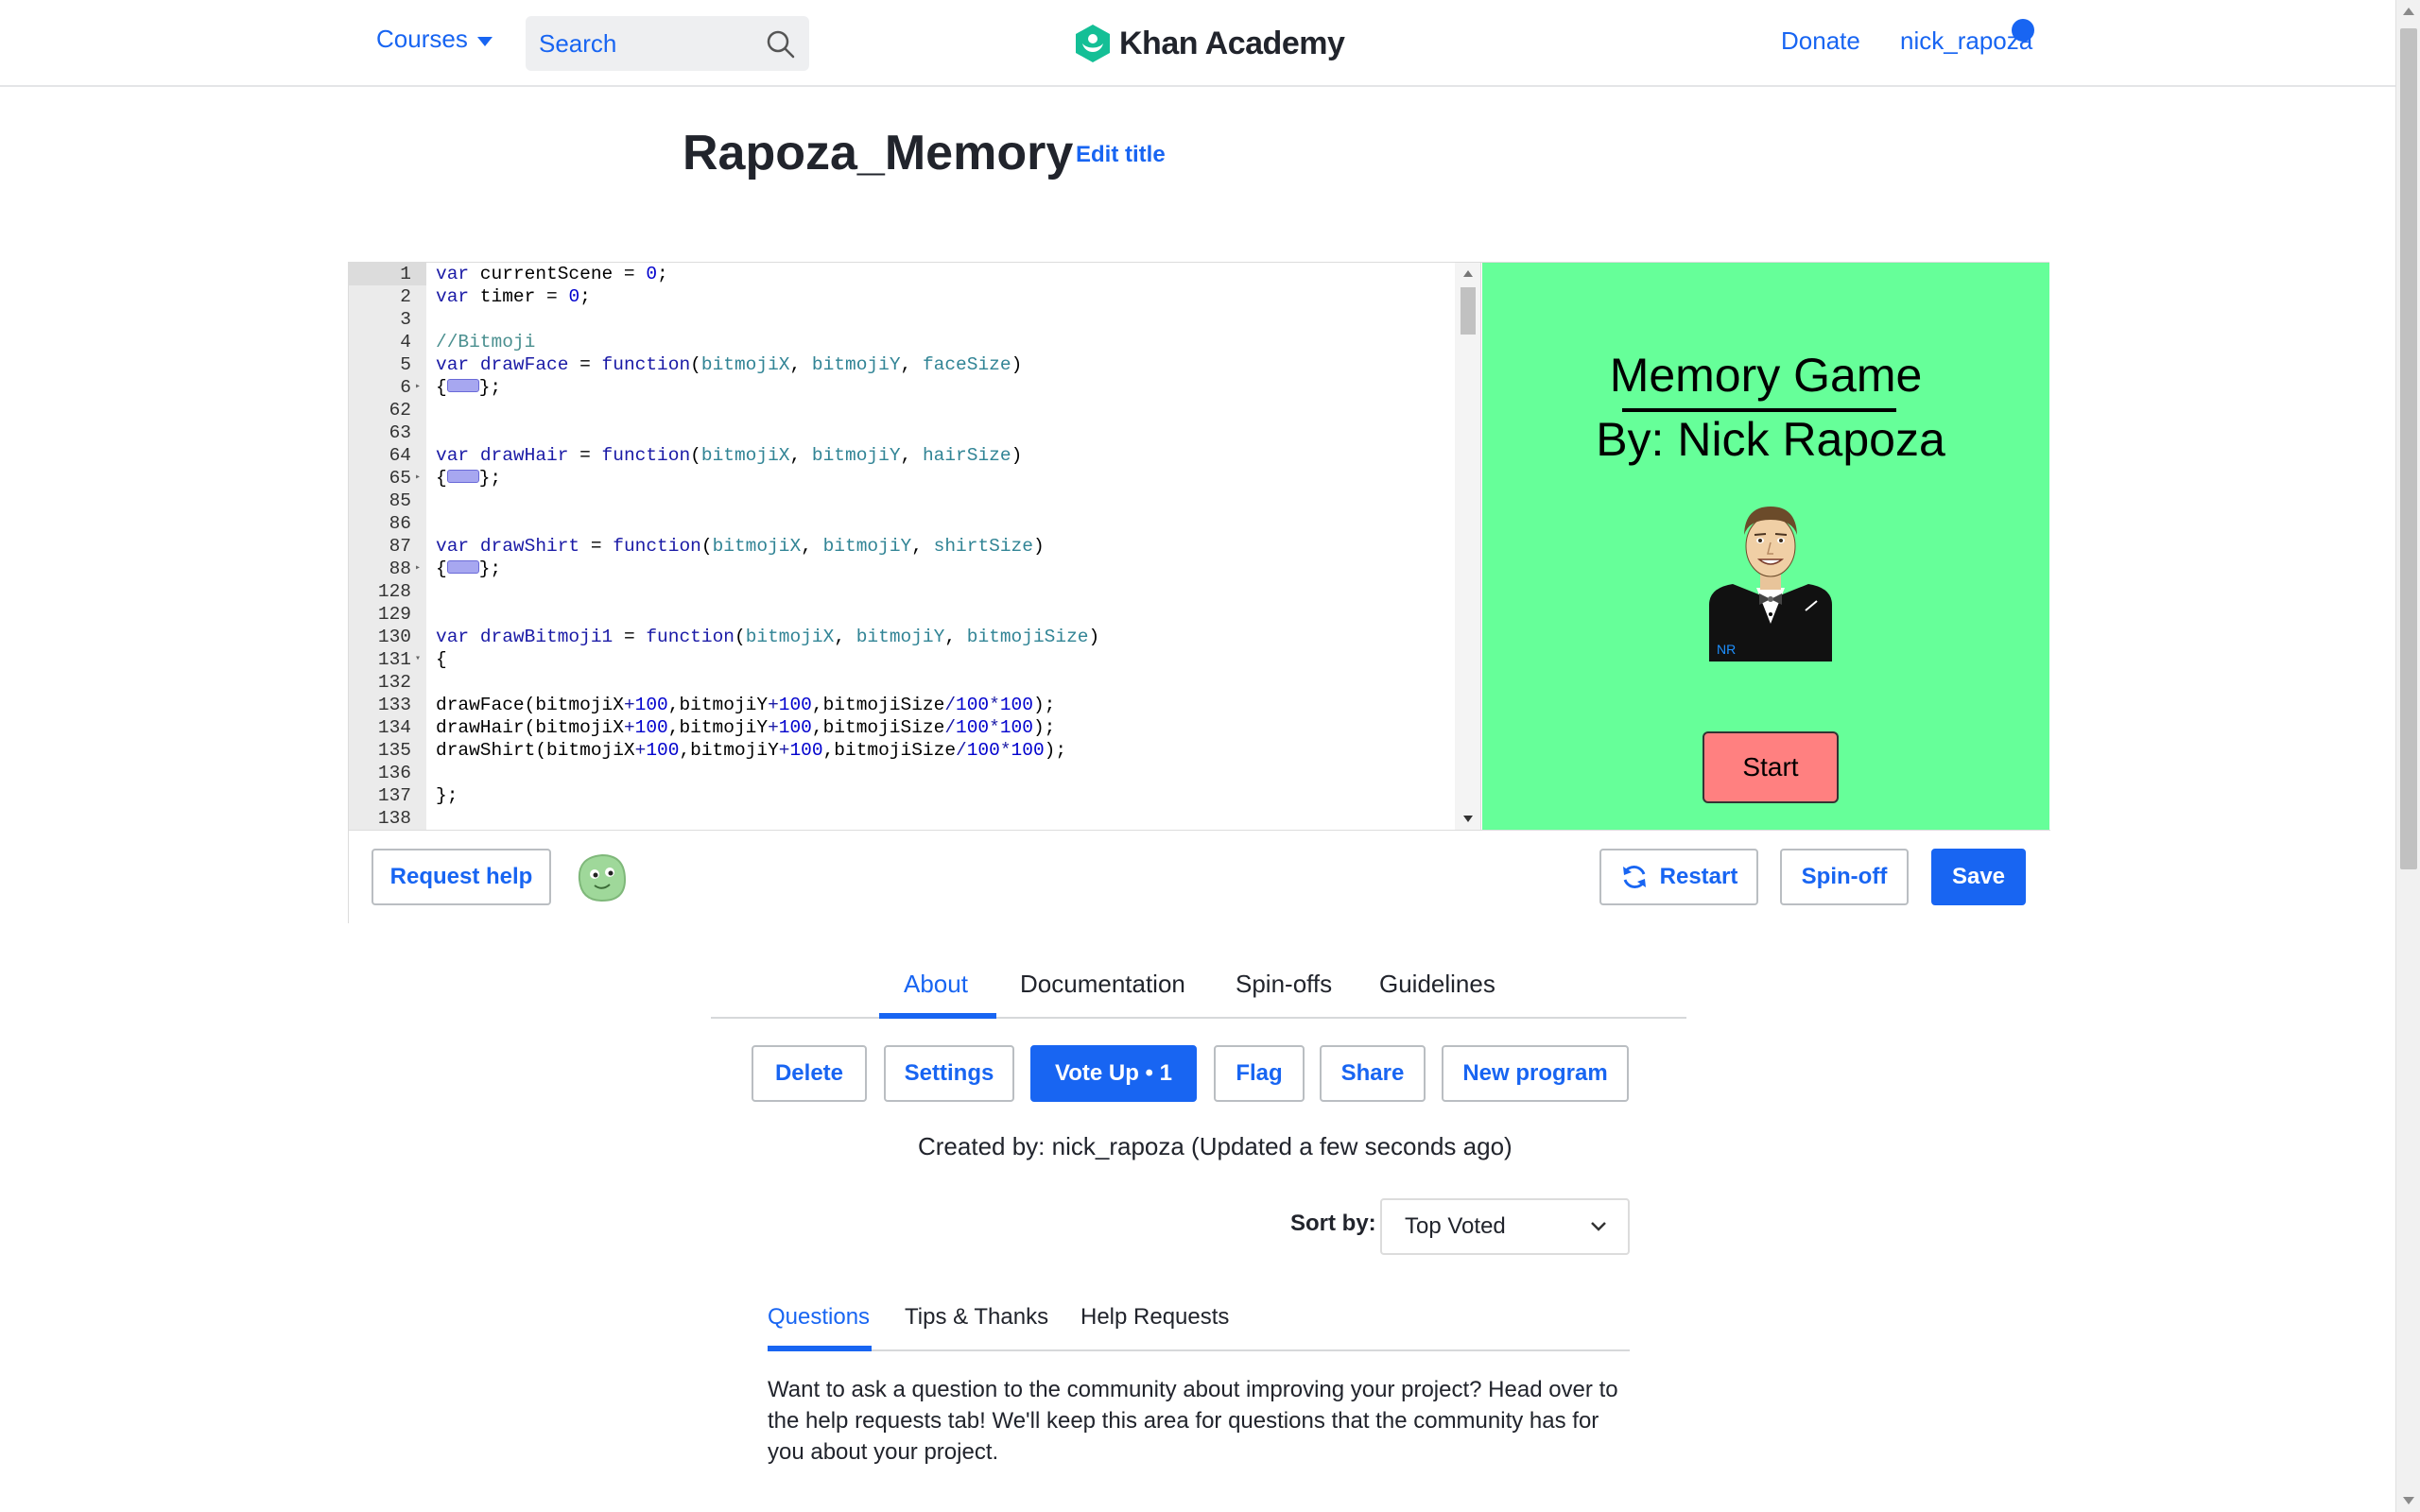 Image resolution: width=2420 pixels, height=1512 pixels. What do you see at coordinates (902, 410) in the screenshot?
I see `code-line: 62` at bounding box center [902, 410].